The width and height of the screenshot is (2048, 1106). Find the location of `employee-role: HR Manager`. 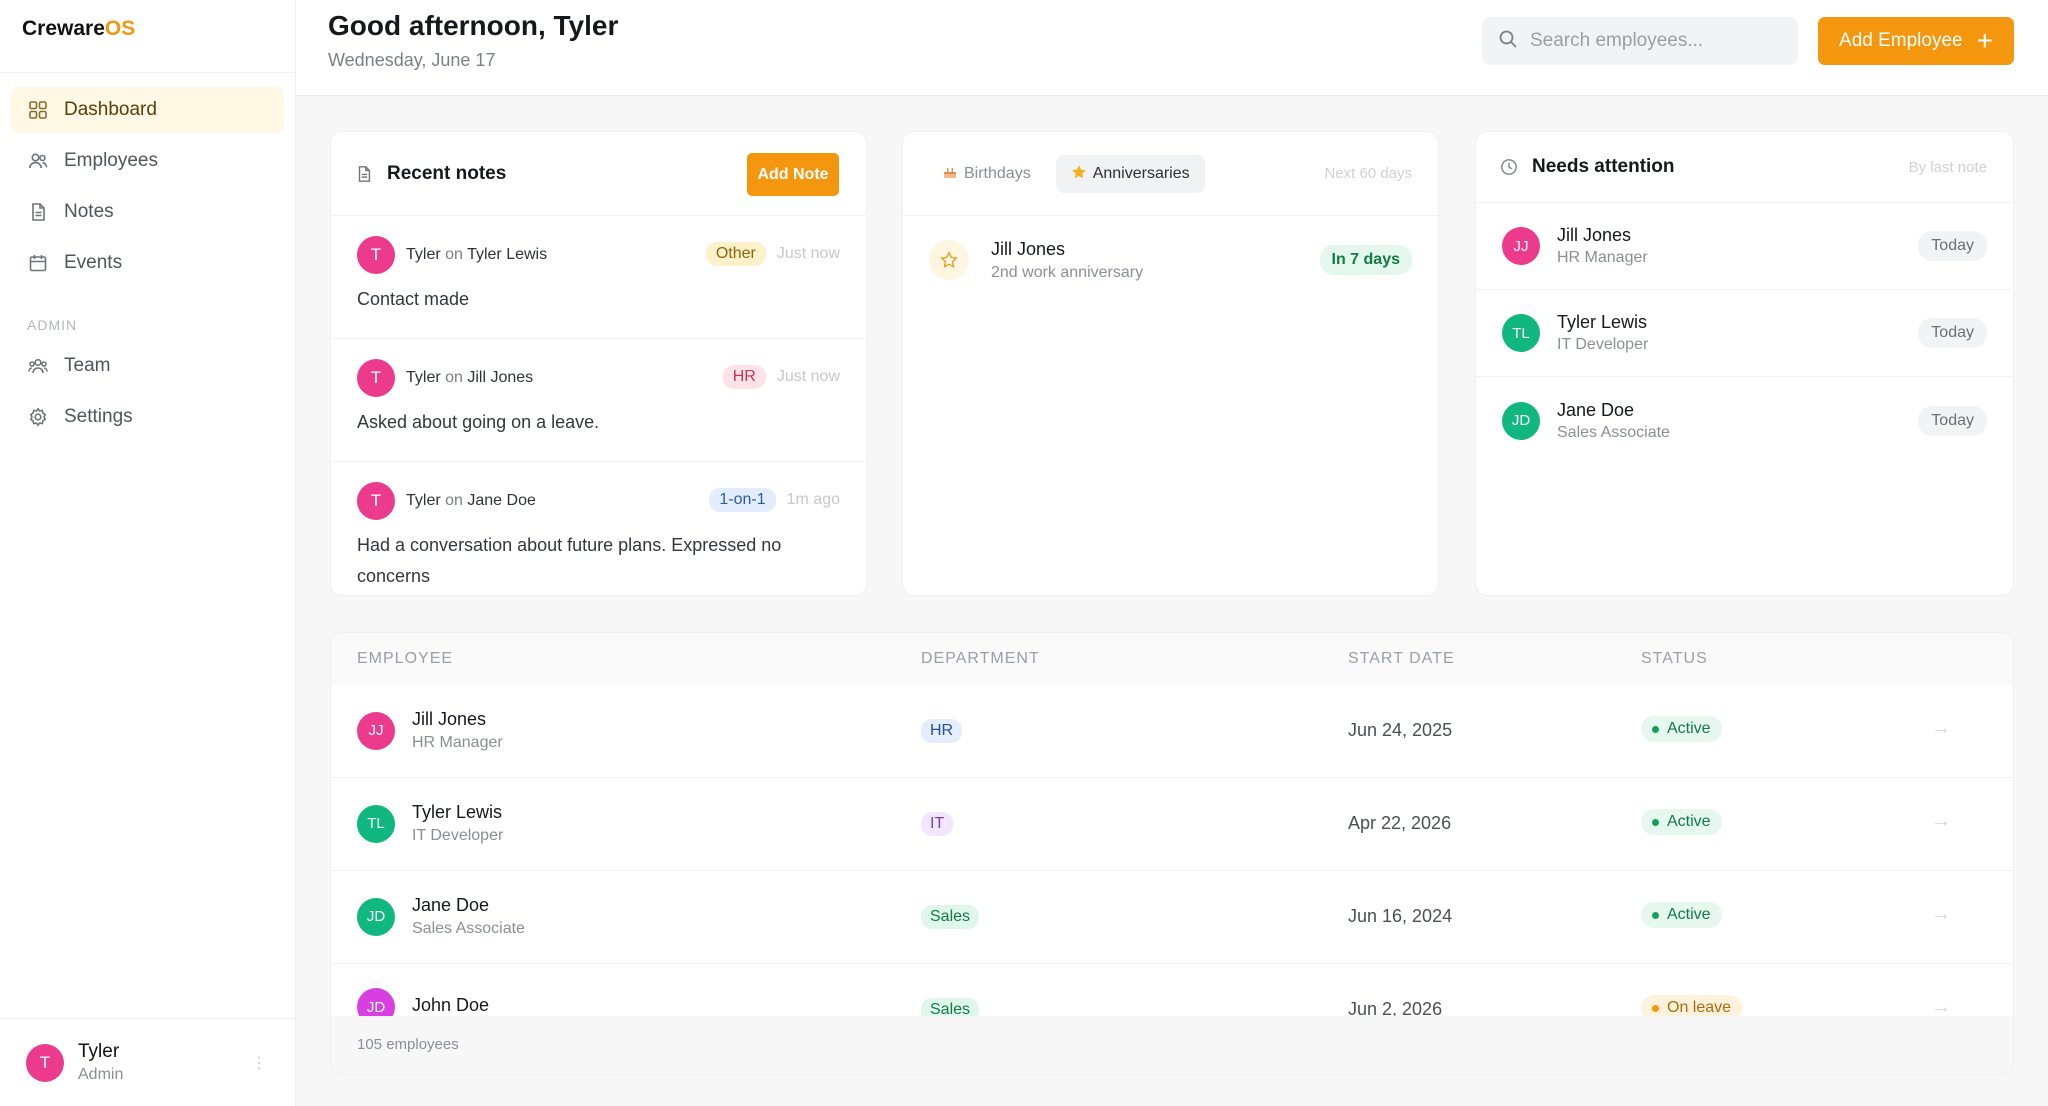

employee-role: HR Manager is located at coordinates (457, 742).